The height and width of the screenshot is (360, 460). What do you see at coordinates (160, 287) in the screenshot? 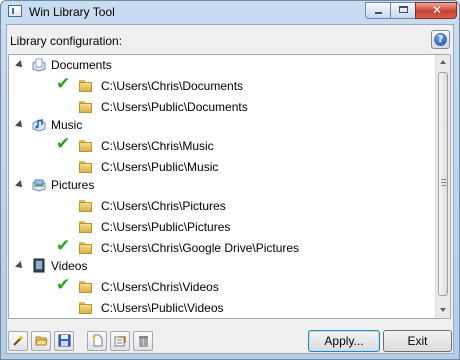
I see `library-path-text: C:\Users\Chris\Videos` at bounding box center [160, 287].